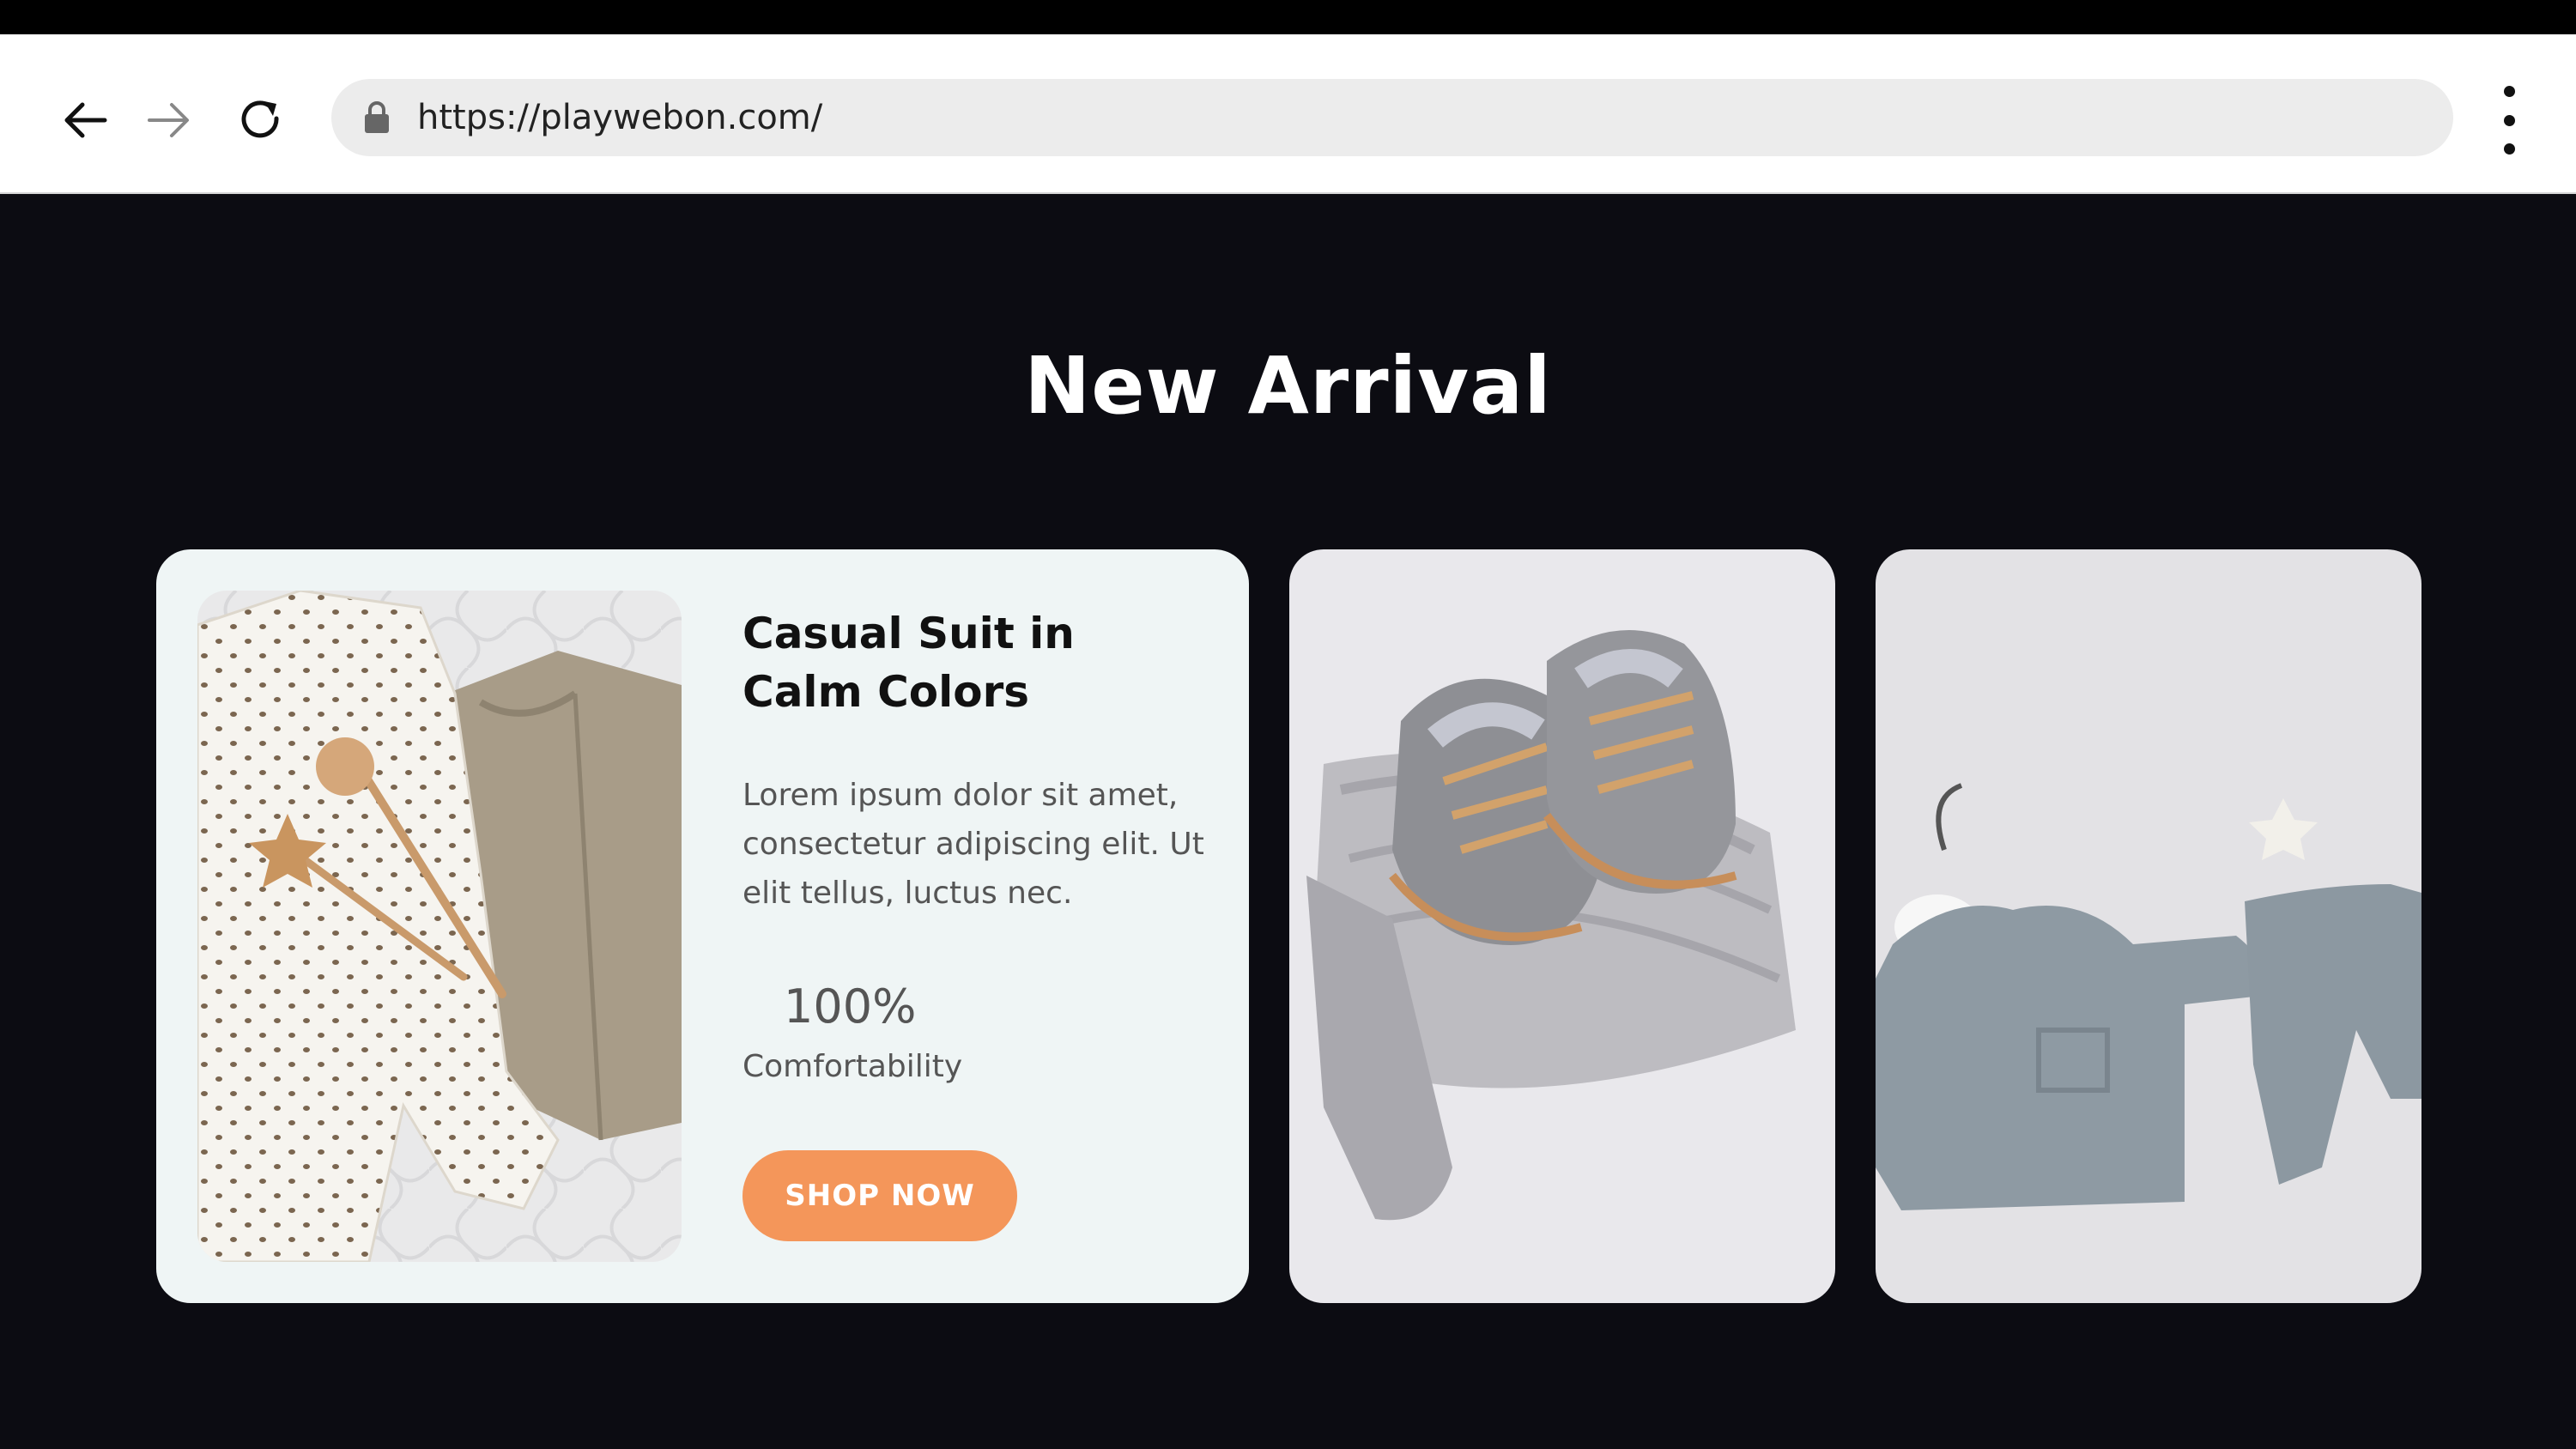  What do you see at coordinates (439, 926) in the screenshot?
I see `featured-product-image` at bounding box center [439, 926].